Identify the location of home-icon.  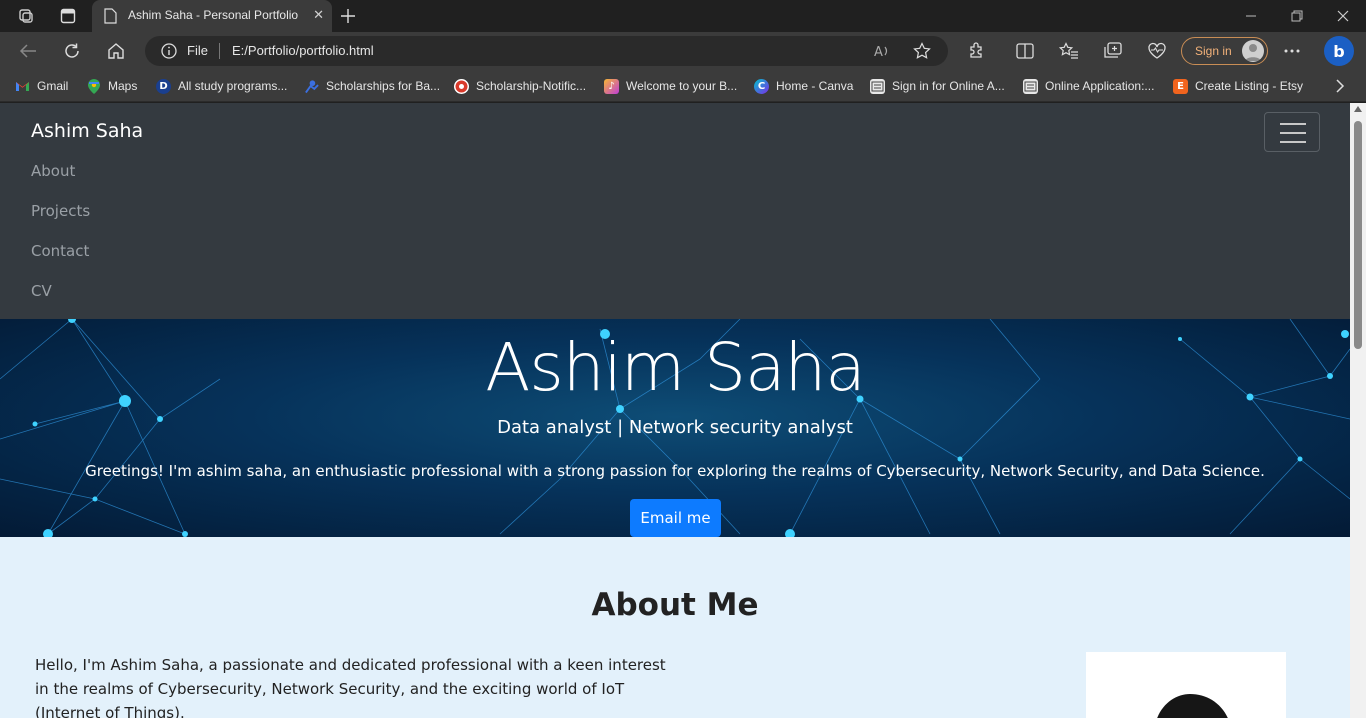
(116, 51).